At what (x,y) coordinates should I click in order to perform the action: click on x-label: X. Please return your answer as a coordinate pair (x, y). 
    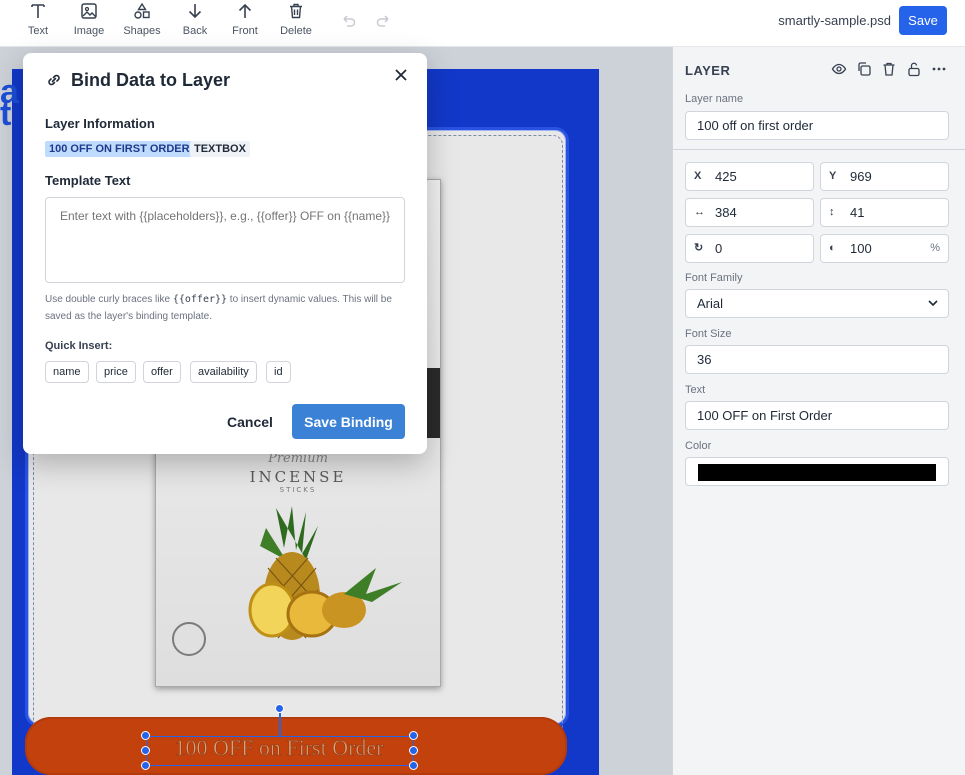
    Looking at the image, I should click on (698, 176).